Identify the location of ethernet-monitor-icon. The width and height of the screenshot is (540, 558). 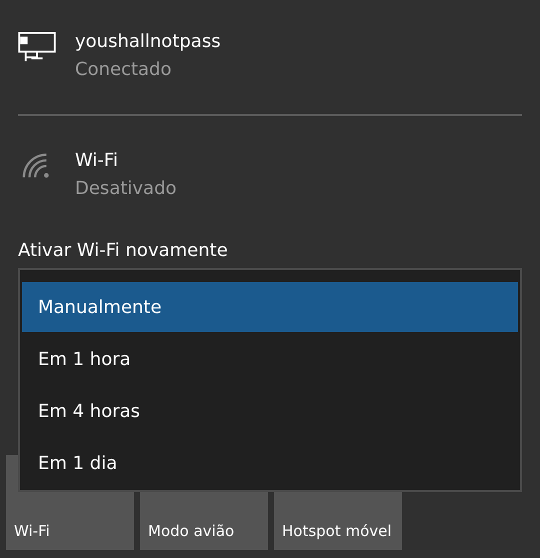
(37, 47).